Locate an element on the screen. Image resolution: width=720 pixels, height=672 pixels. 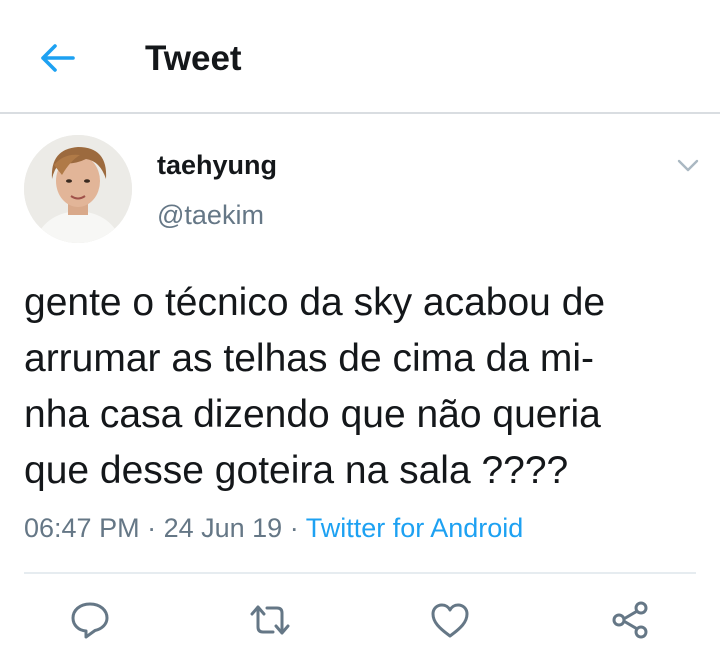
page-title: Tweet is located at coordinates (193, 58).